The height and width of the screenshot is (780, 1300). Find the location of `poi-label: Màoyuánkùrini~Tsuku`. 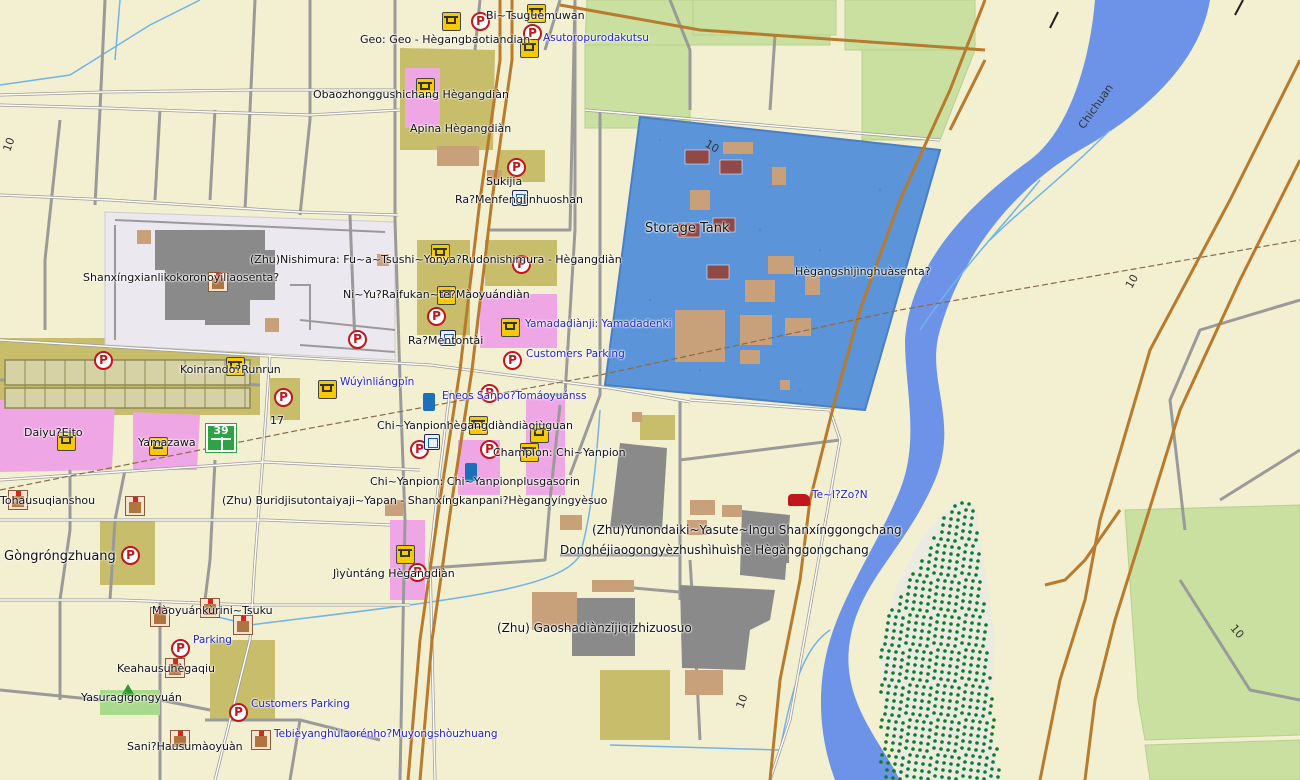

poi-label: Màoyuánkùrini~Tsuku is located at coordinates (212, 610).